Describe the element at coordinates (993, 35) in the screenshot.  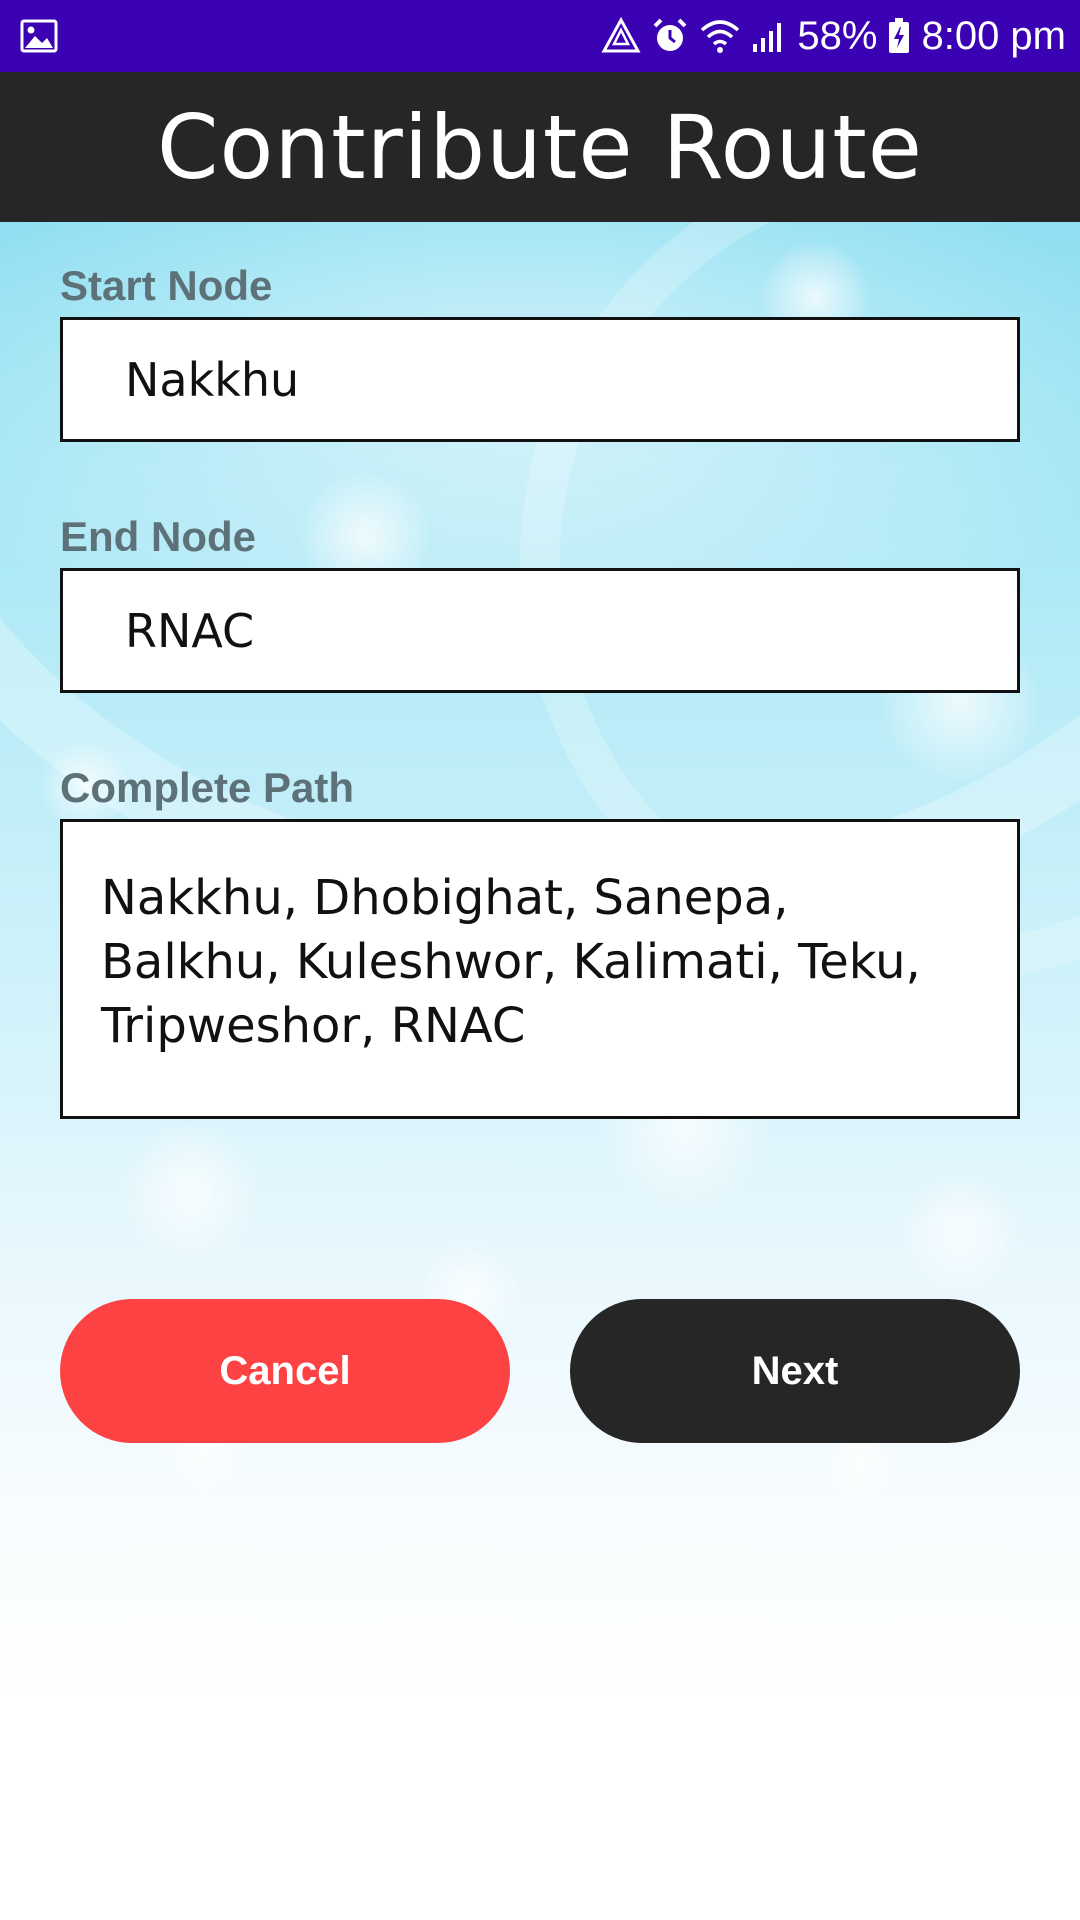
I see `clock: 8:00 pm` at that location.